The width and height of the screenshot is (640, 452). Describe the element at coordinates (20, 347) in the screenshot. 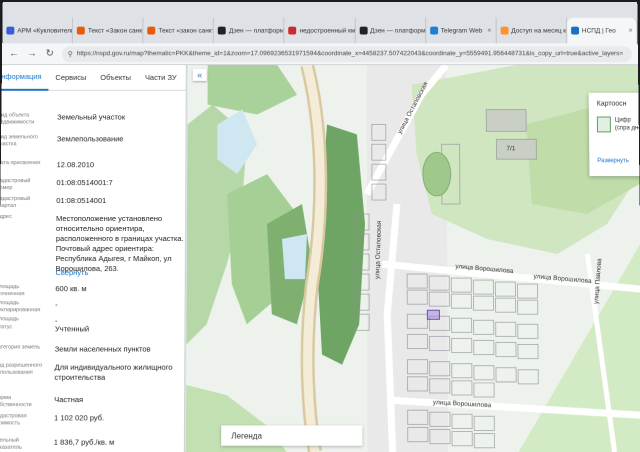

I see `attribute-label: Категория земель` at that location.